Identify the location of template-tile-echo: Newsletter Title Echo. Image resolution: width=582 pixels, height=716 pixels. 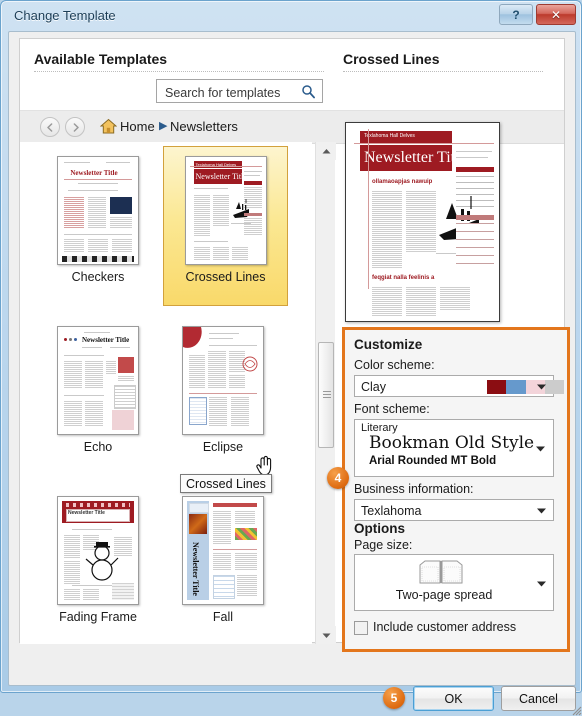
(98, 392).